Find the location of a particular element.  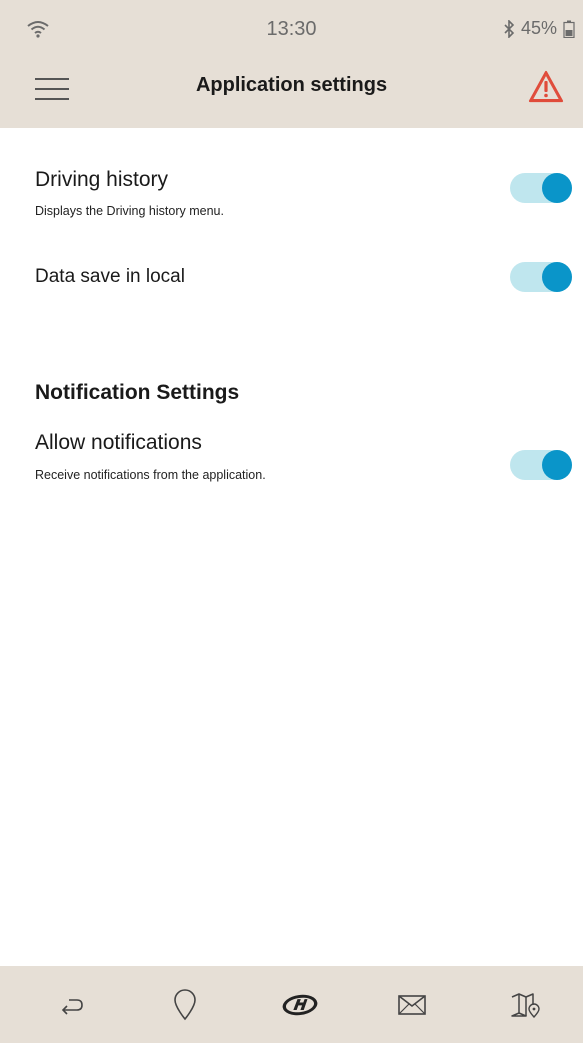

allow-notifications-toggle is located at coordinates (541, 465).